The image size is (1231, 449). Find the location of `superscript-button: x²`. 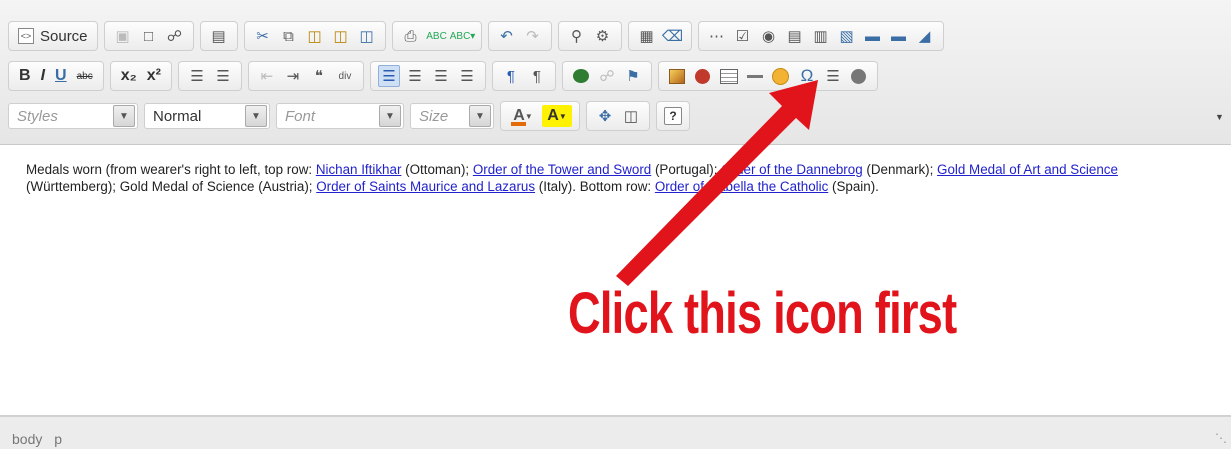

superscript-button: x² is located at coordinates (154, 76).